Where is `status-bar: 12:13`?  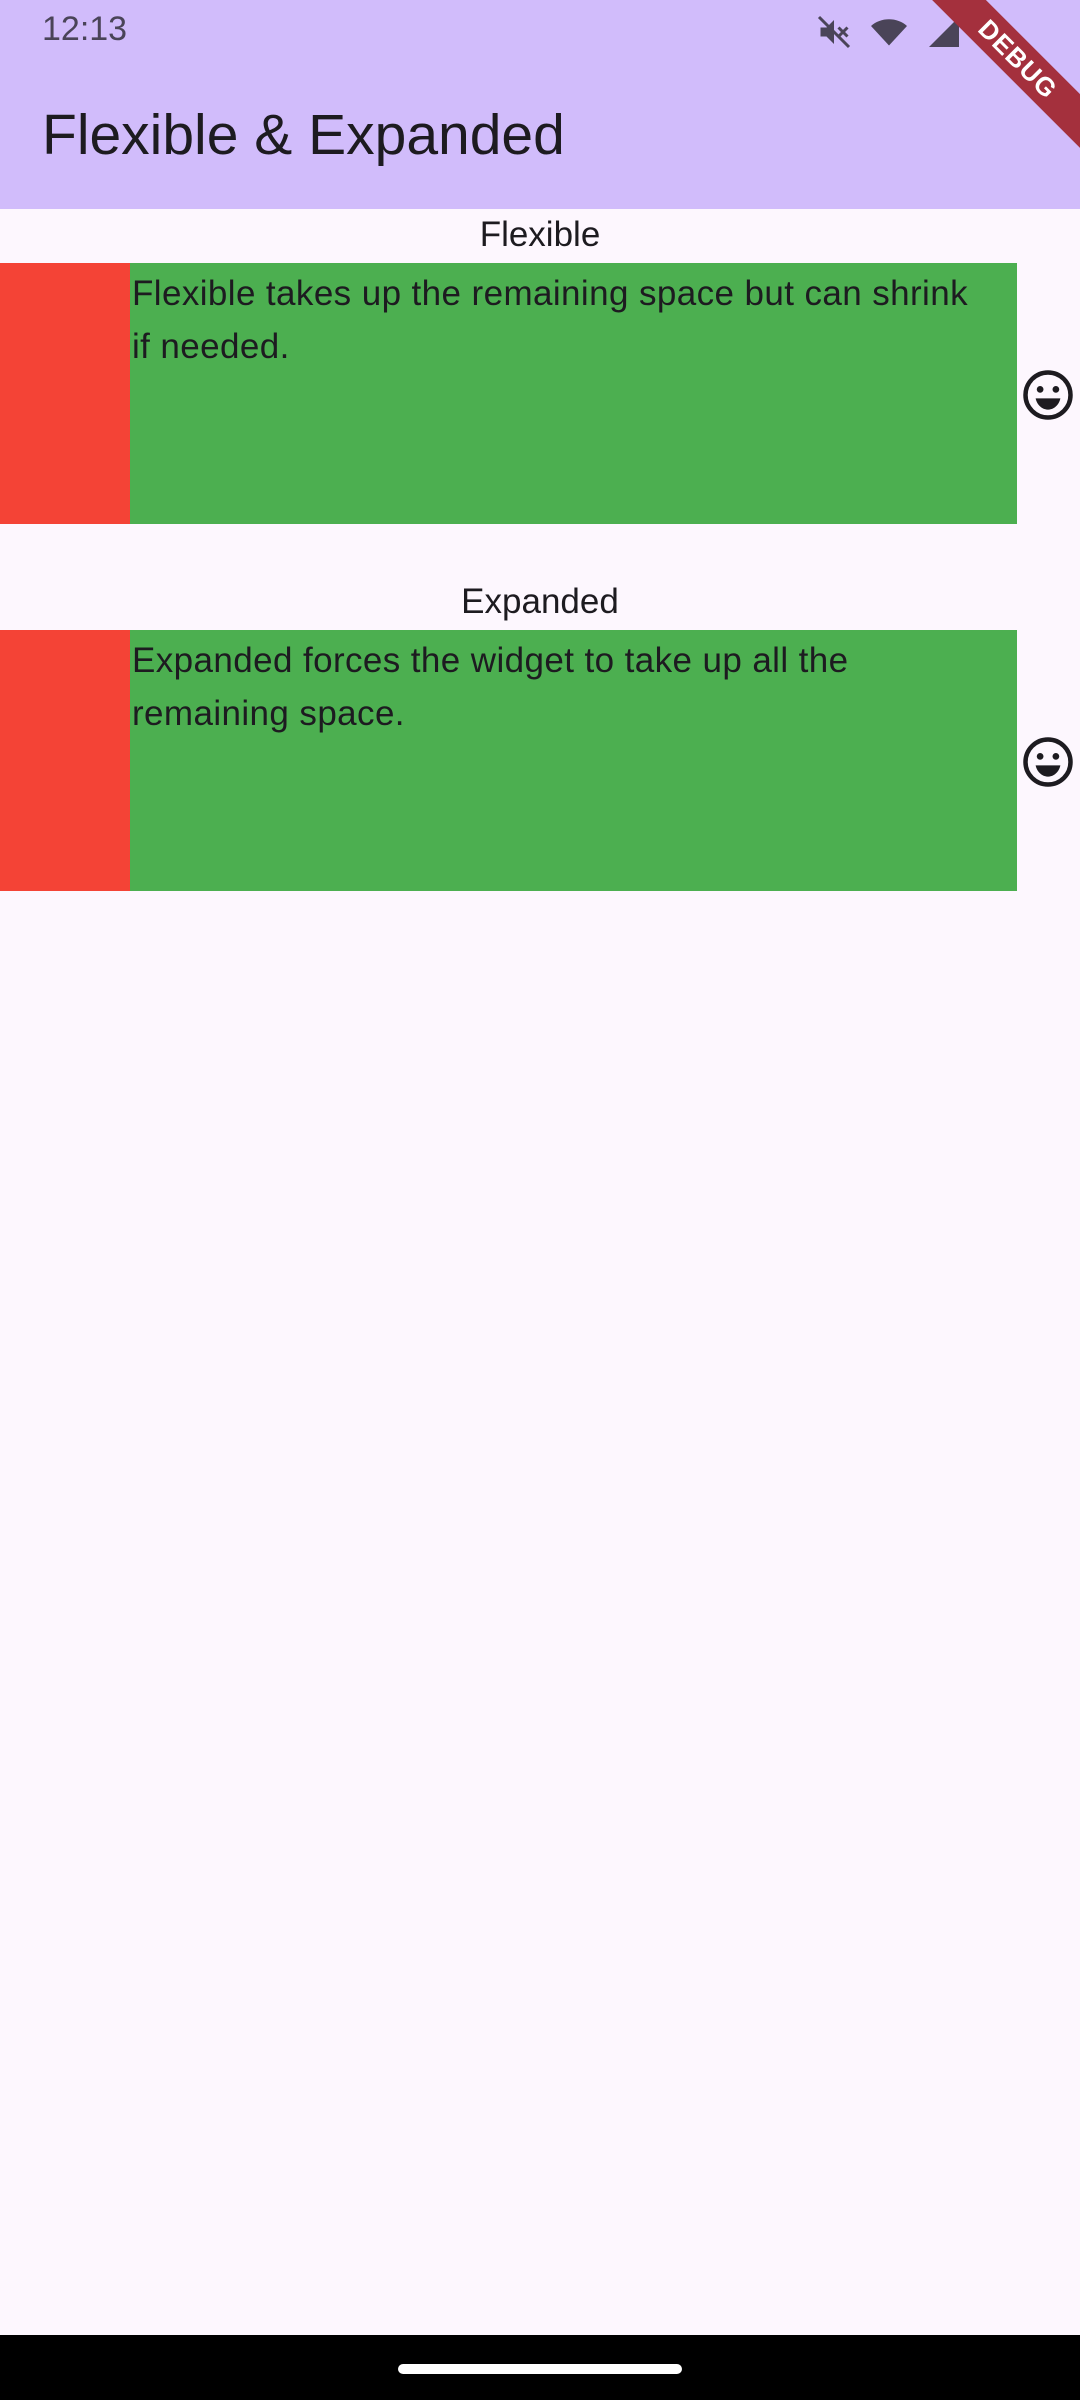
status-bar: 12:13 is located at coordinates (540, 32).